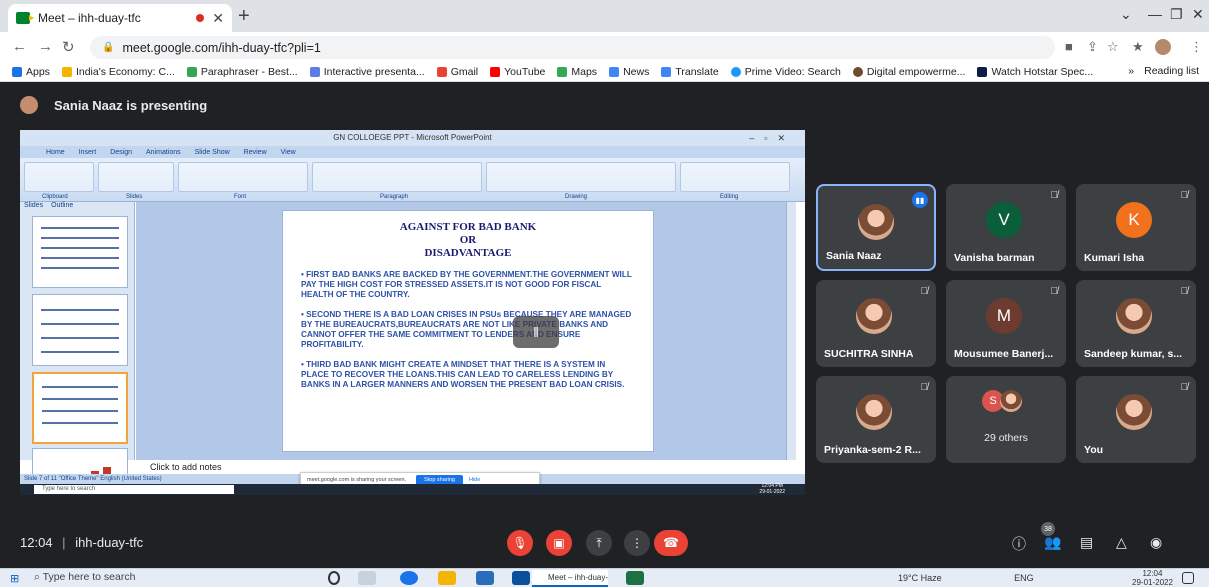 The image size is (1209, 587). What do you see at coordinates (288, 152) in the screenshot?
I see `ppt-tab-view: View` at bounding box center [288, 152].